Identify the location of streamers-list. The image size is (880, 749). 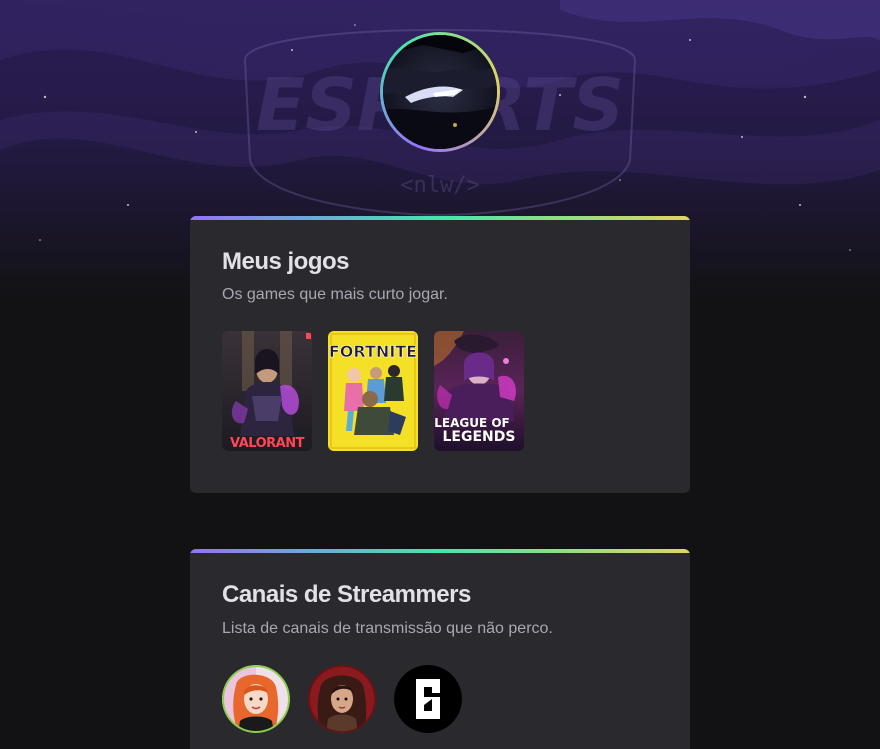
(342, 699).